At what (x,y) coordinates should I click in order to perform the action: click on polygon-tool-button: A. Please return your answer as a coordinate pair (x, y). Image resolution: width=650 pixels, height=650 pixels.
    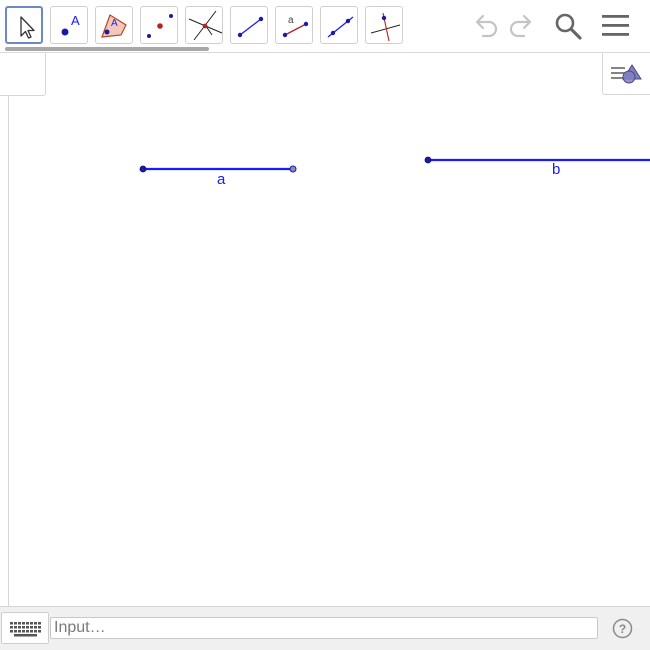
    Looking at the image, I should click on (114, 25).